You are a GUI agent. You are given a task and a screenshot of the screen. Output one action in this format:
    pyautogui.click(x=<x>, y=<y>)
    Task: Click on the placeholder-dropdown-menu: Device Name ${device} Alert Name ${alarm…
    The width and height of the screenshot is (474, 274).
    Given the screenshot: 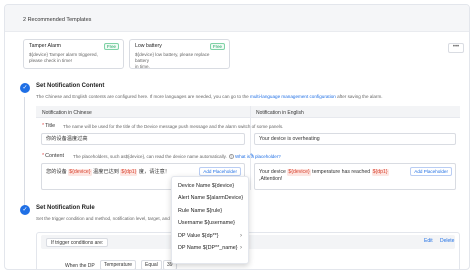 What is the action you would take?
    pyautogui.click(x=210, y=220)
    